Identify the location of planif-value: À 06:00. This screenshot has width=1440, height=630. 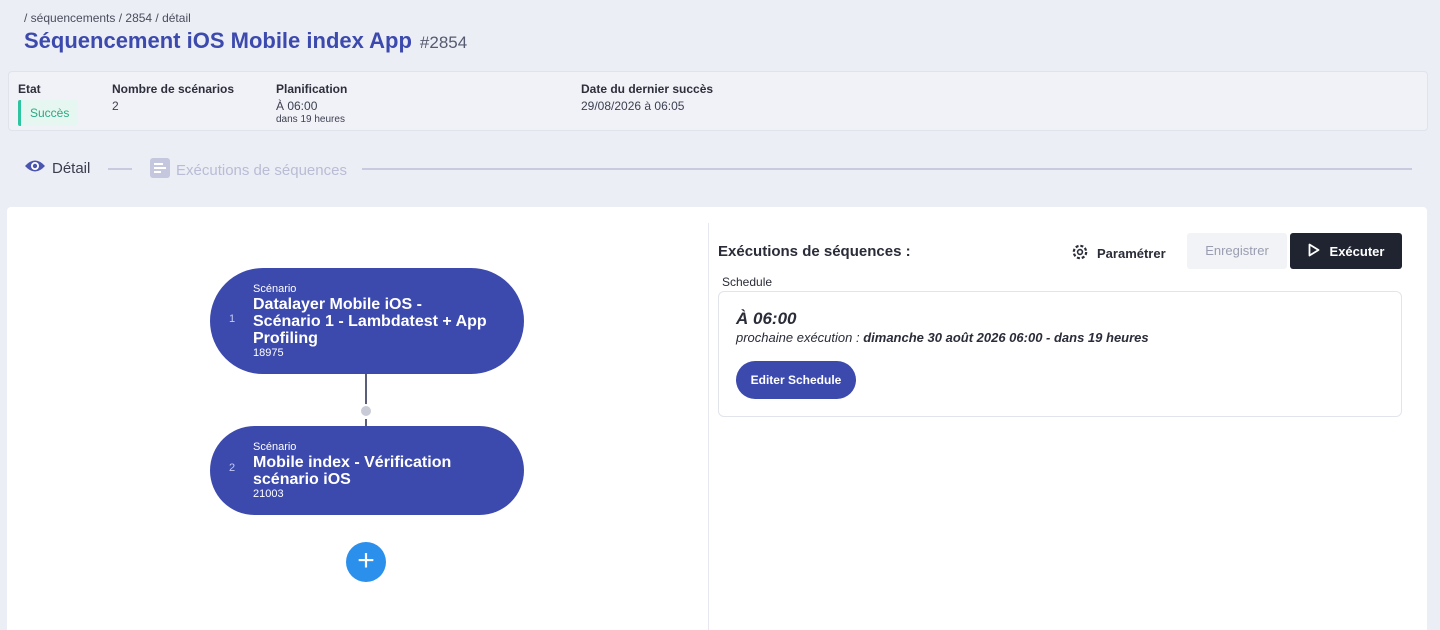
(297, 106).